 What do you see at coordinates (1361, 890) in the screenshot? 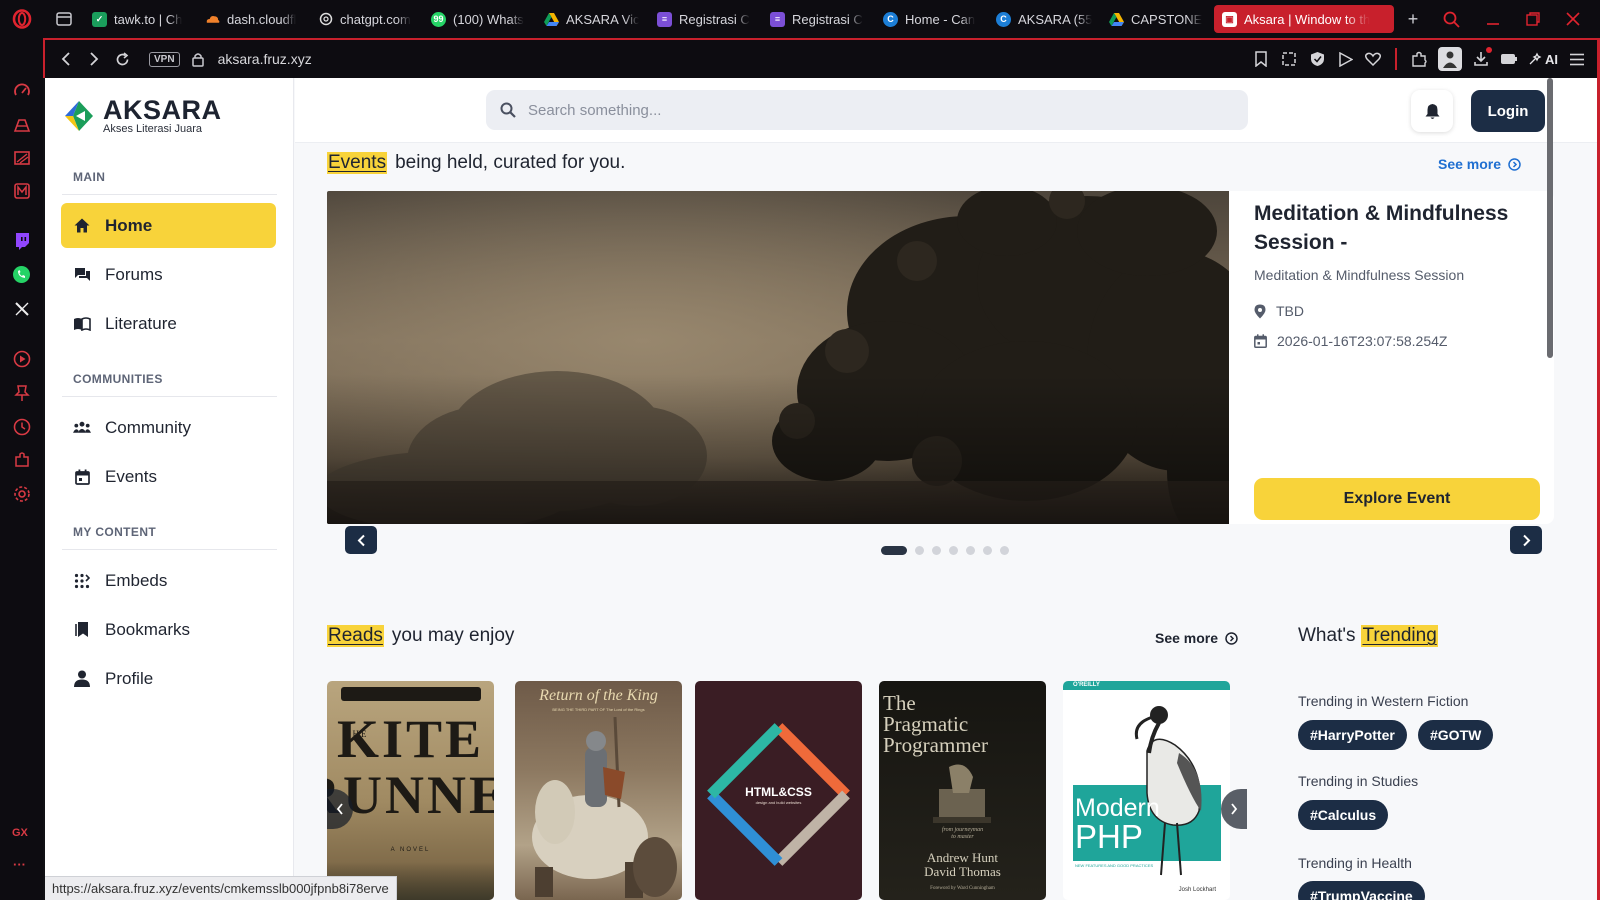
I see `trending-tag: #TrumpVaccine` at bounding box center [1361, 890].